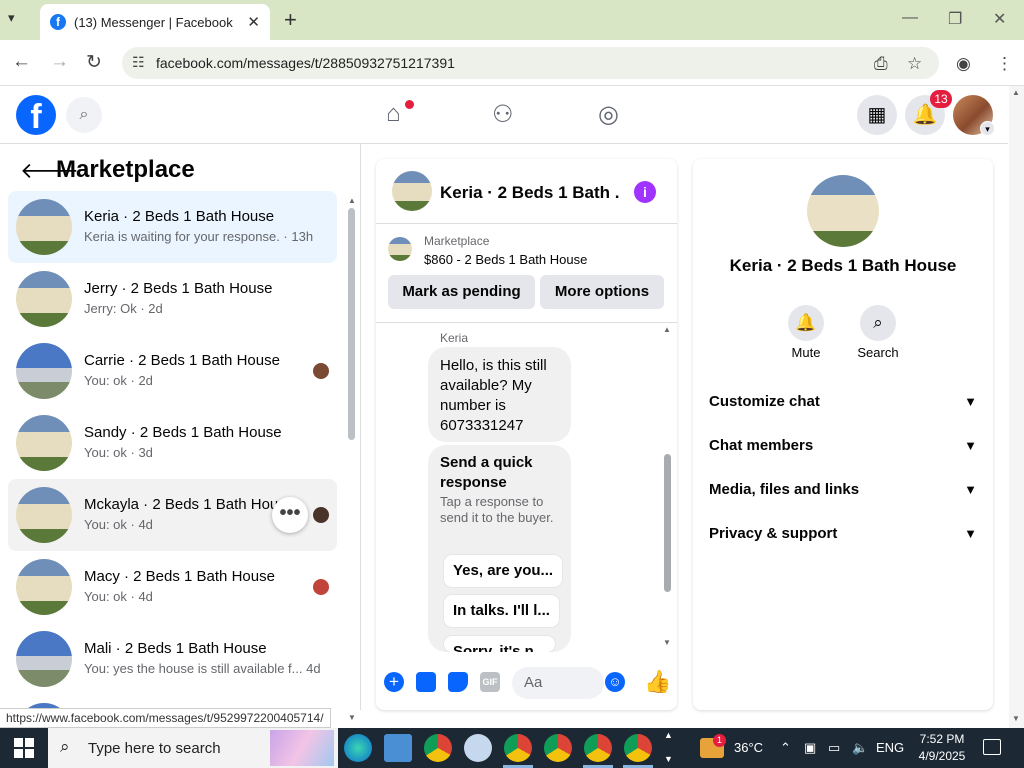 The height and width of the screenshot is (768, 1024). Describe the element at coordinates (178, 288) in the screenshot. I see `conversation-name: Jerry · 2 Beds 1 Bath House` at that location.